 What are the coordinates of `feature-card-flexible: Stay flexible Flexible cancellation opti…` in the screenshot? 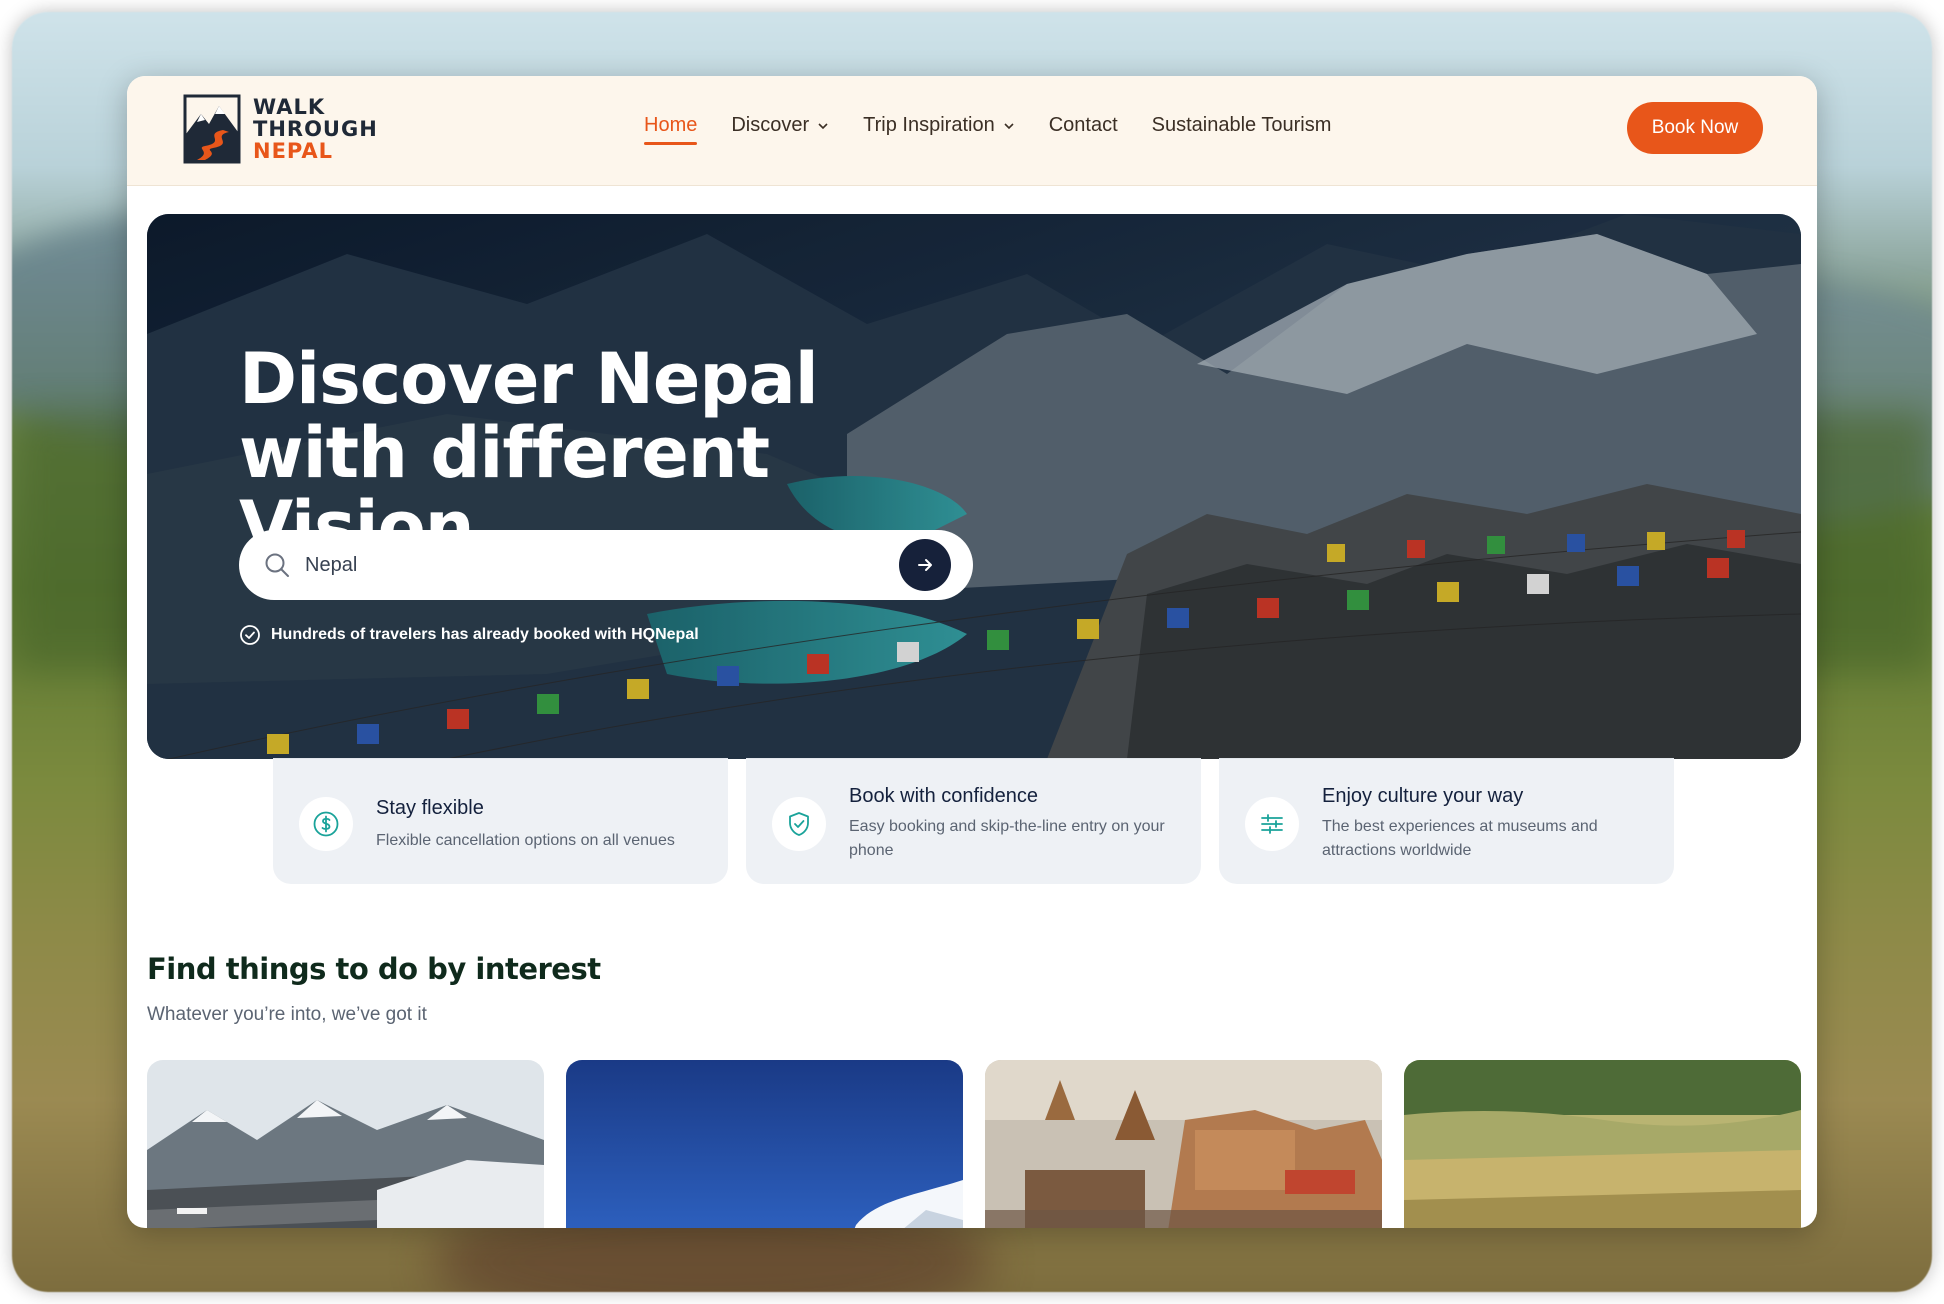 It's located at (500, 821).